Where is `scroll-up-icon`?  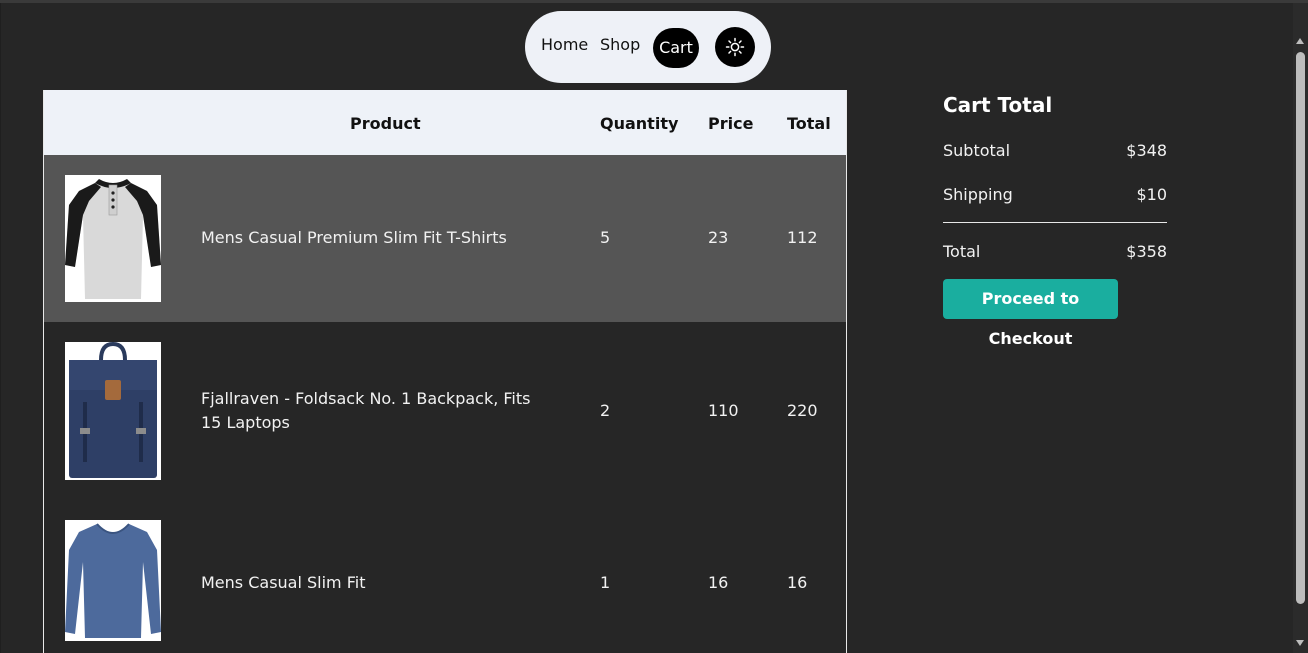 scroll-up-icon is located at coordinates (1300, 41).